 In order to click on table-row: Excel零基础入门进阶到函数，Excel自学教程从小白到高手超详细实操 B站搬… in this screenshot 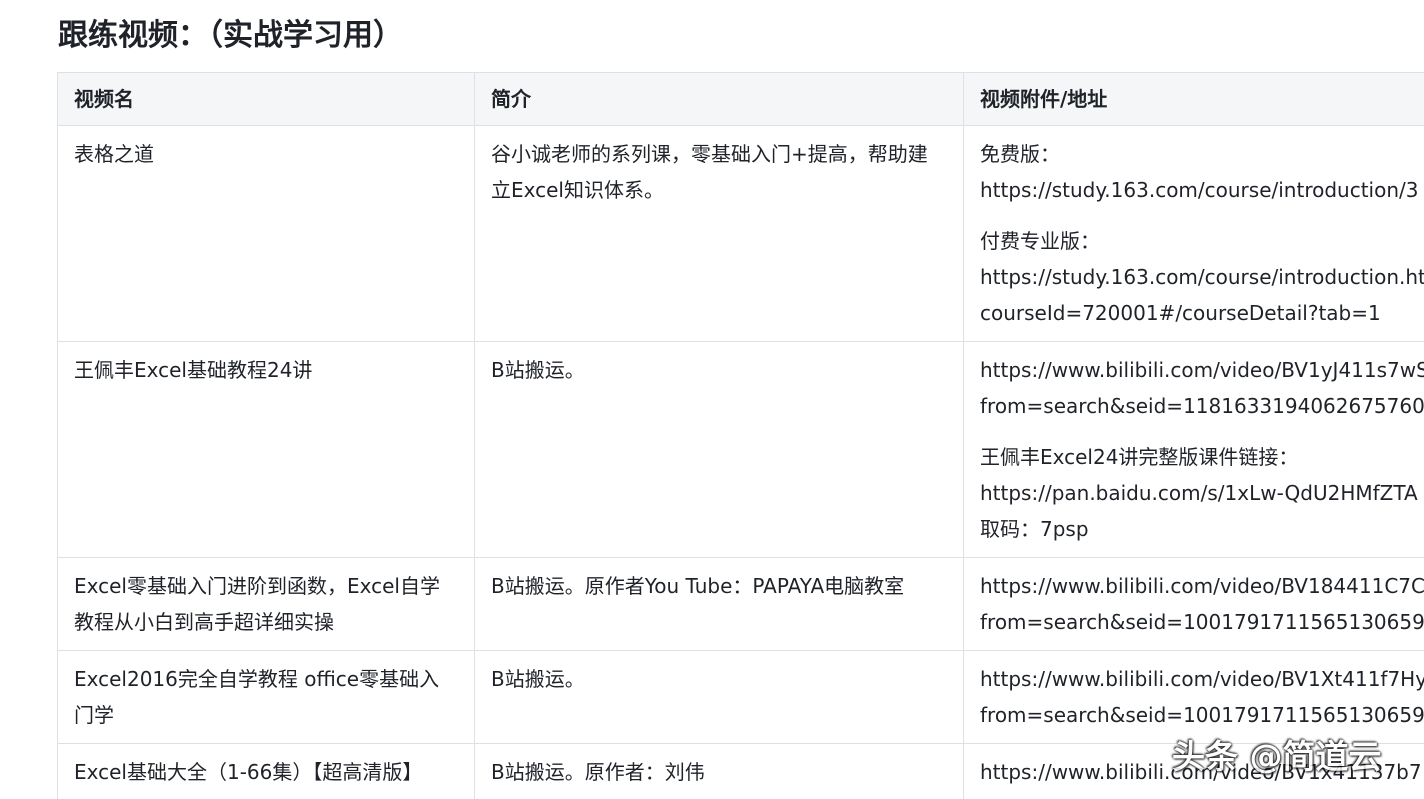, I will do `click(740, 604)`.